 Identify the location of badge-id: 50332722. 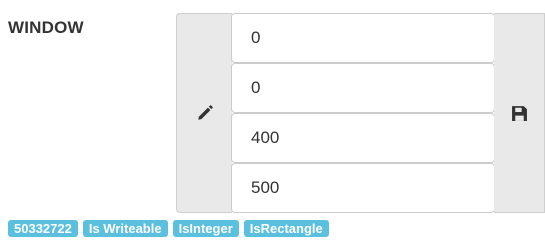
(43, 228).